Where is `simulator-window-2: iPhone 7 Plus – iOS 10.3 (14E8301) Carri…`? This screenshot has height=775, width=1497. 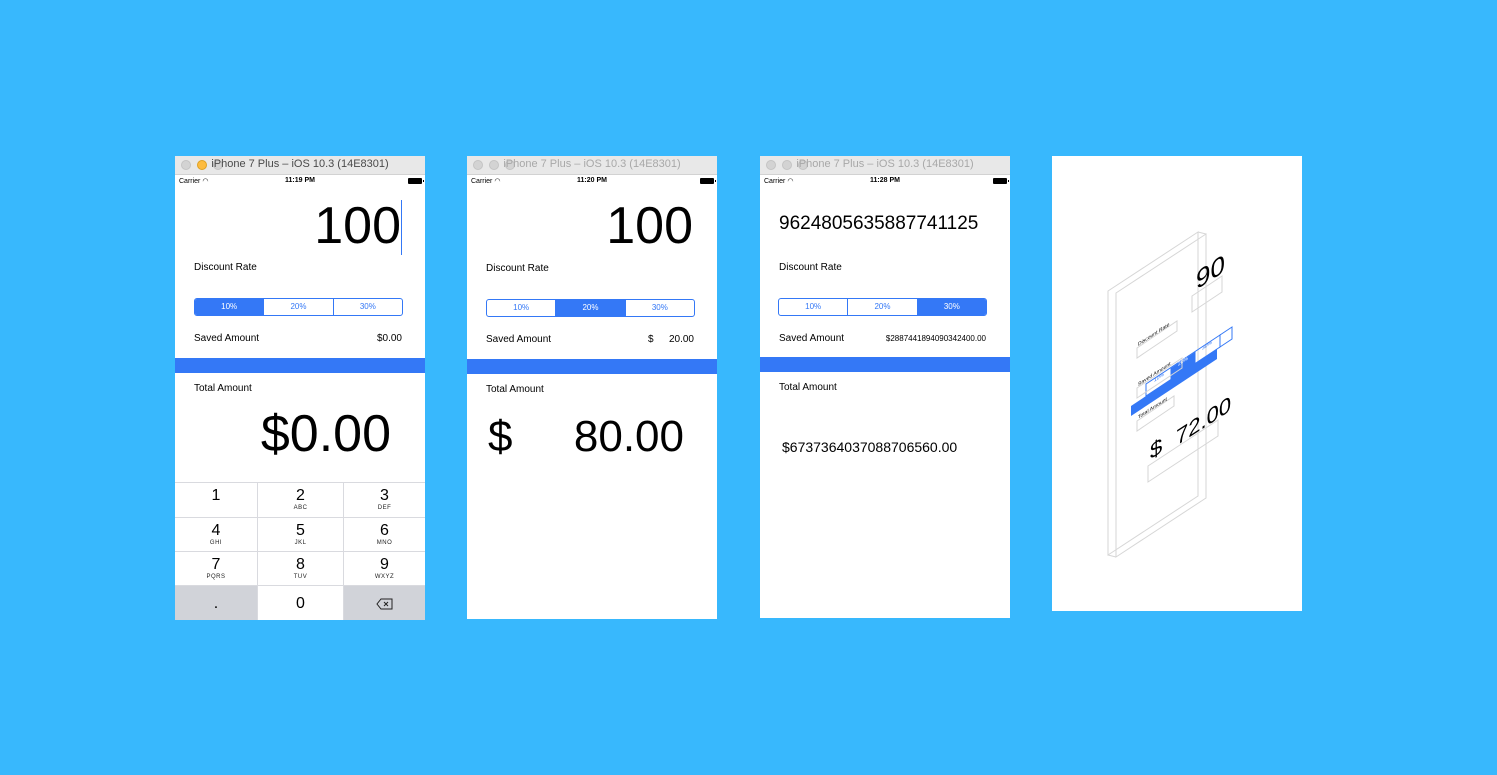
simulator-window-2: iPhone 7 Plus – iOS 10.3 (14E8301) Carri… is located at coordinates (592, 387).